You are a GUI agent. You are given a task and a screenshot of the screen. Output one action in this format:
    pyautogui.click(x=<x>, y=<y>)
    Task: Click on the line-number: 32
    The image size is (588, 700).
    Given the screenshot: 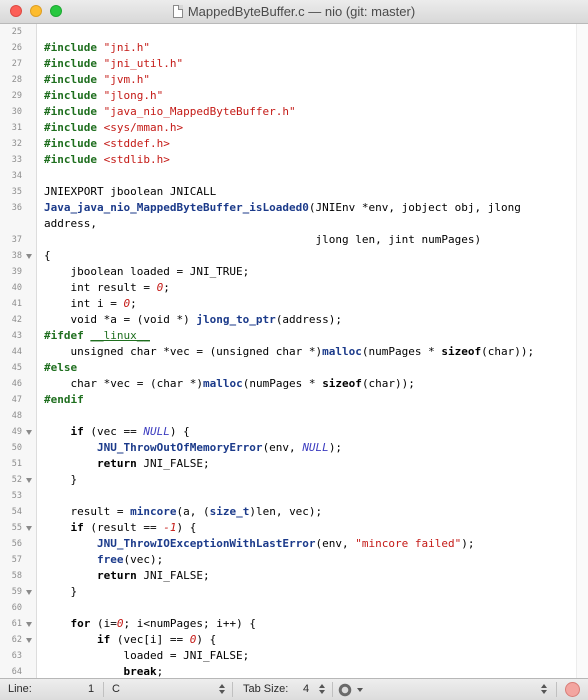 What is the action you would take?
    pyautogui.click(x=16, y=144)
    